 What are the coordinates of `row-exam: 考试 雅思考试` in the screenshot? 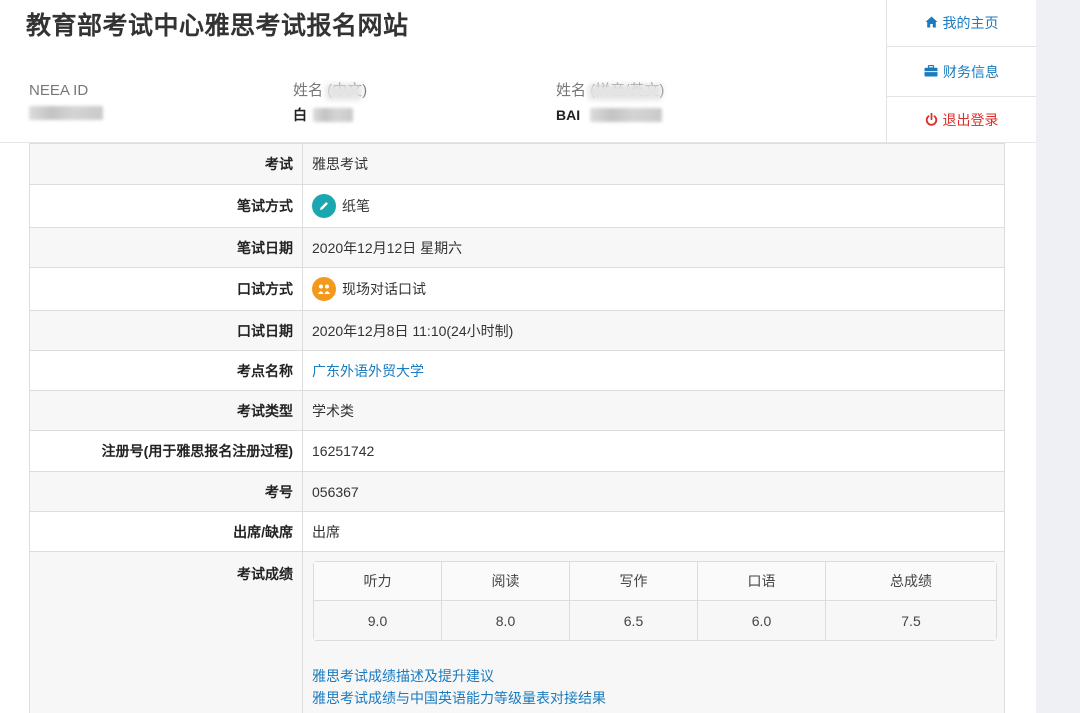 It's located at (517, 164).